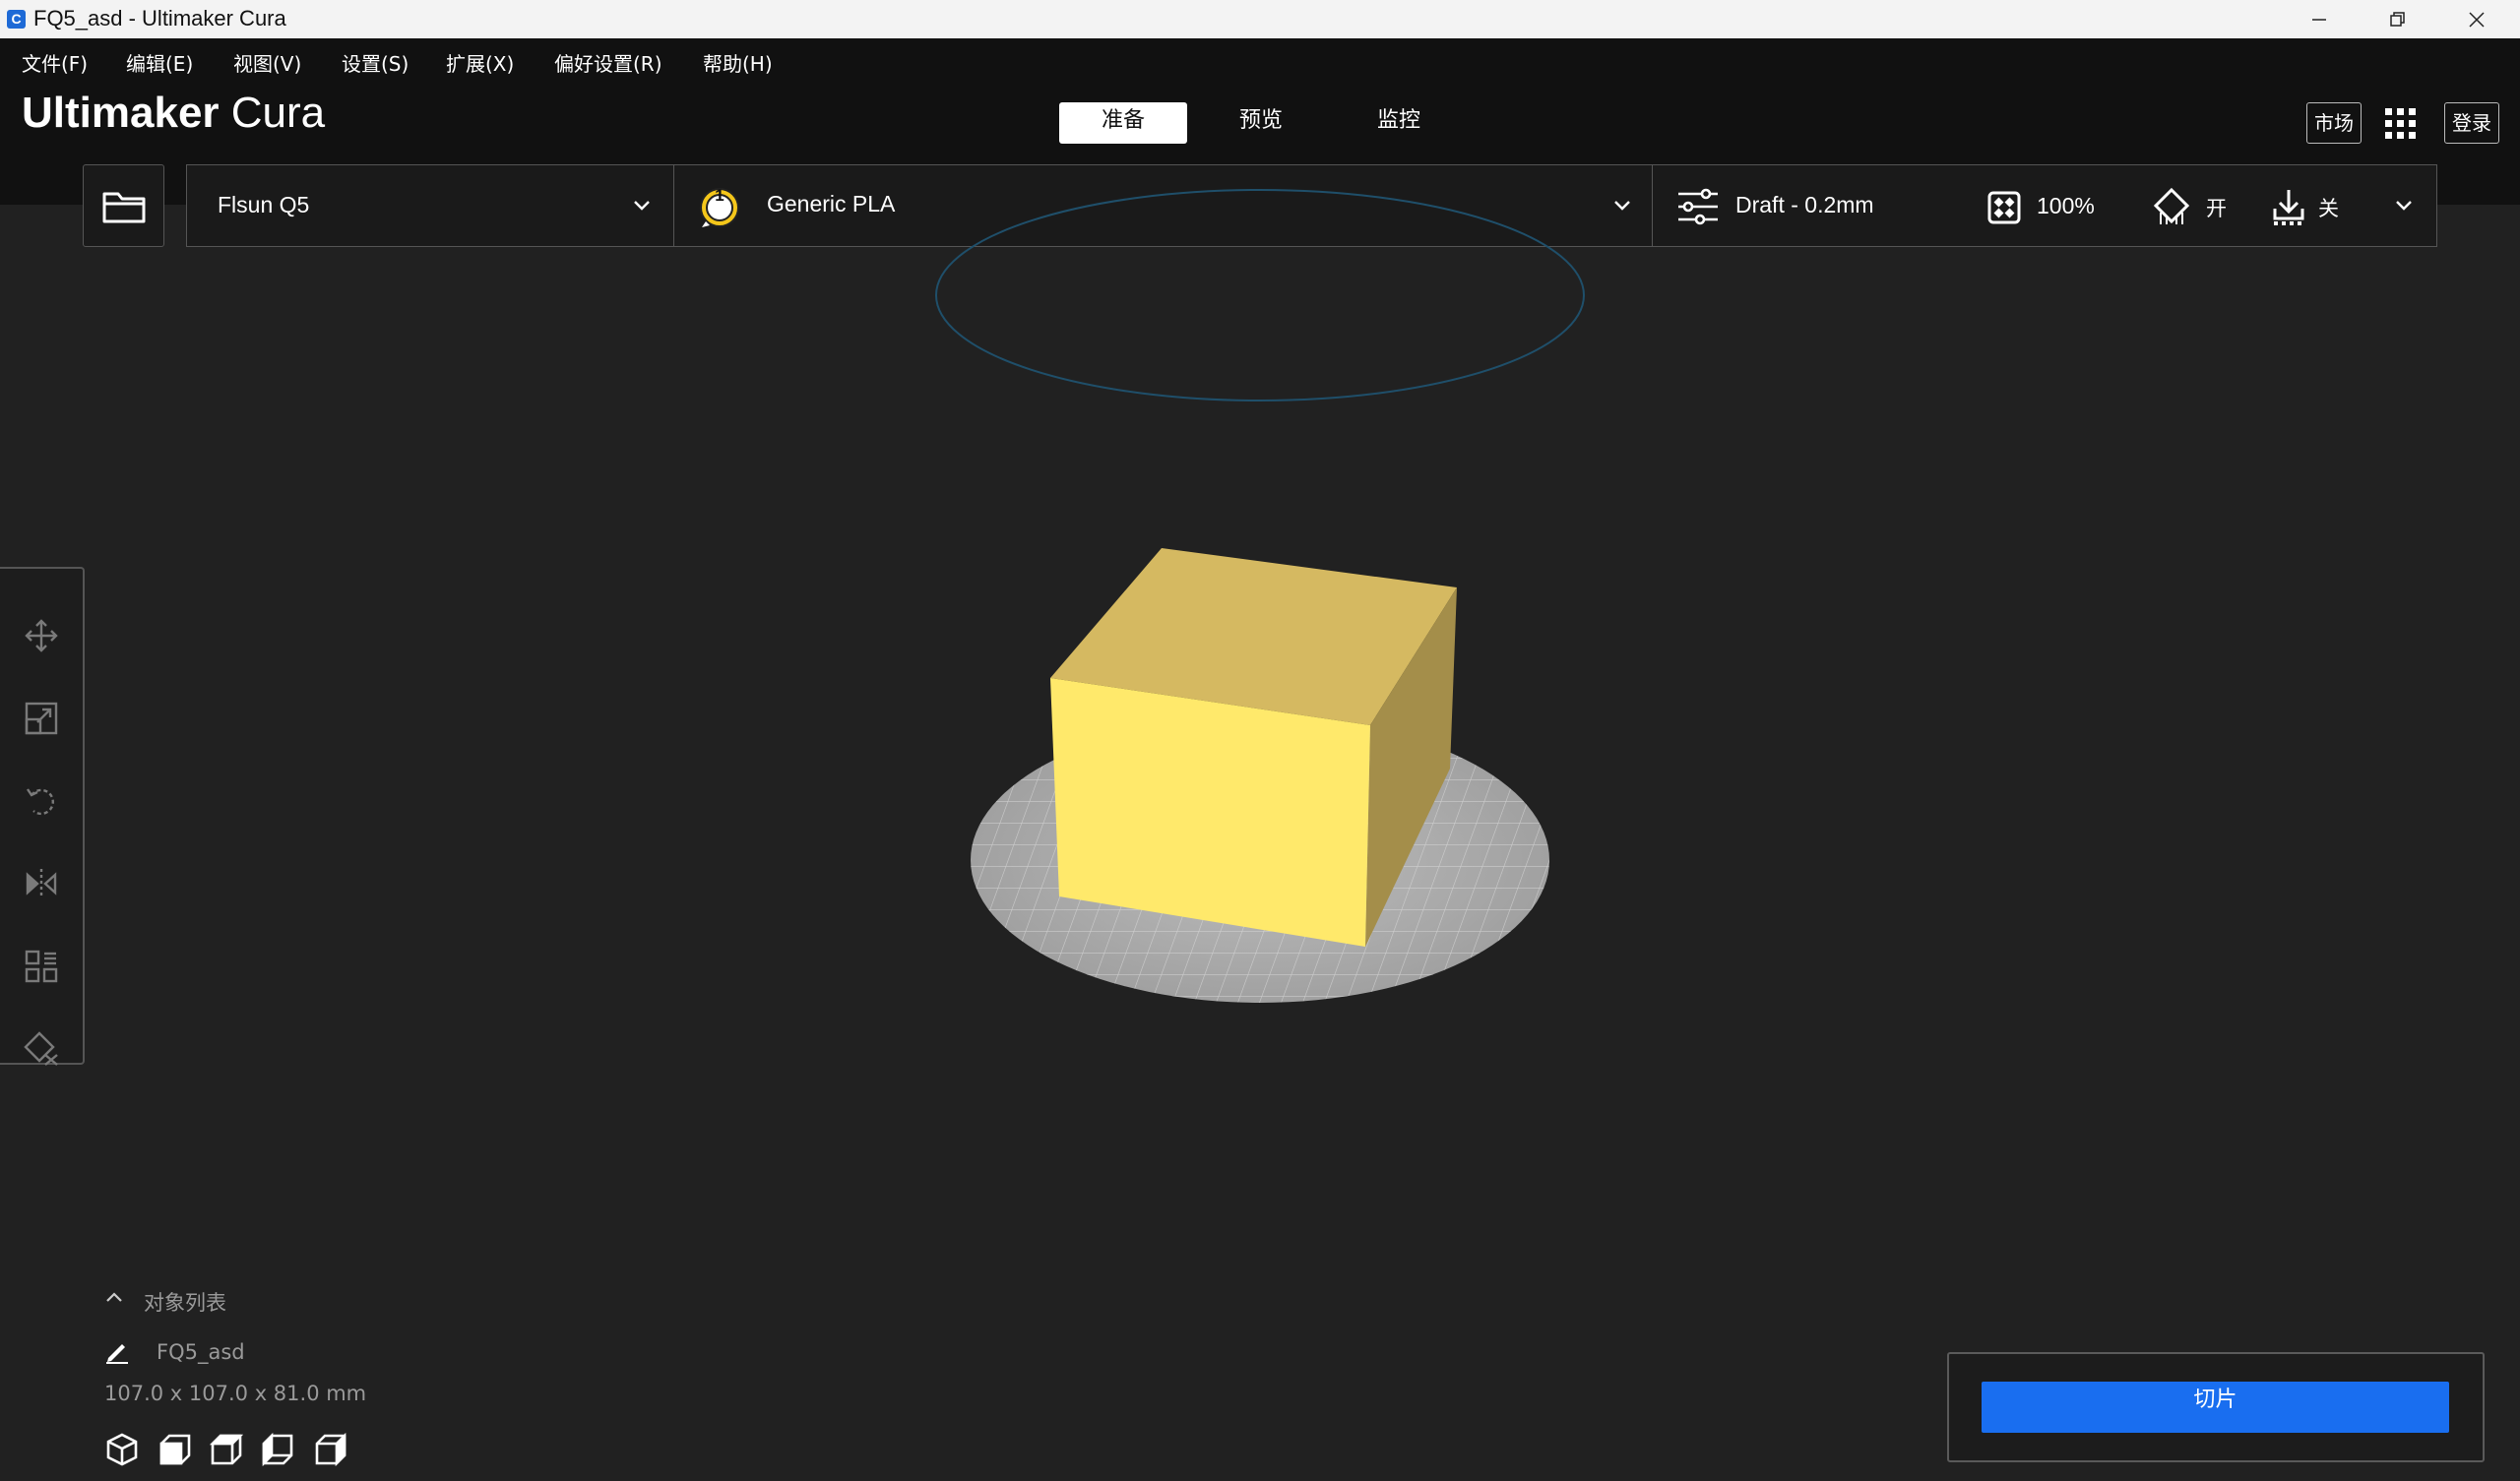  Describe the element at coordinates (430, 205) in the screenshot. I see `printer-selector: Flsun Q5` at that location.